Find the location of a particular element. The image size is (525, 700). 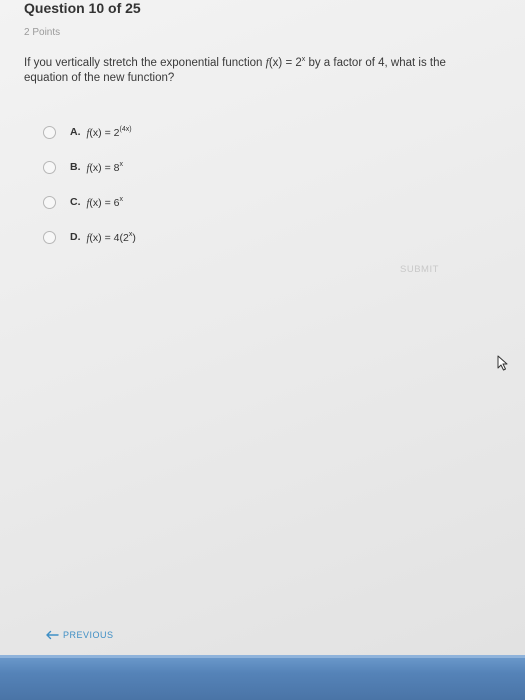

previous-button: PREVIOUS is located at coordinates (79, 635).